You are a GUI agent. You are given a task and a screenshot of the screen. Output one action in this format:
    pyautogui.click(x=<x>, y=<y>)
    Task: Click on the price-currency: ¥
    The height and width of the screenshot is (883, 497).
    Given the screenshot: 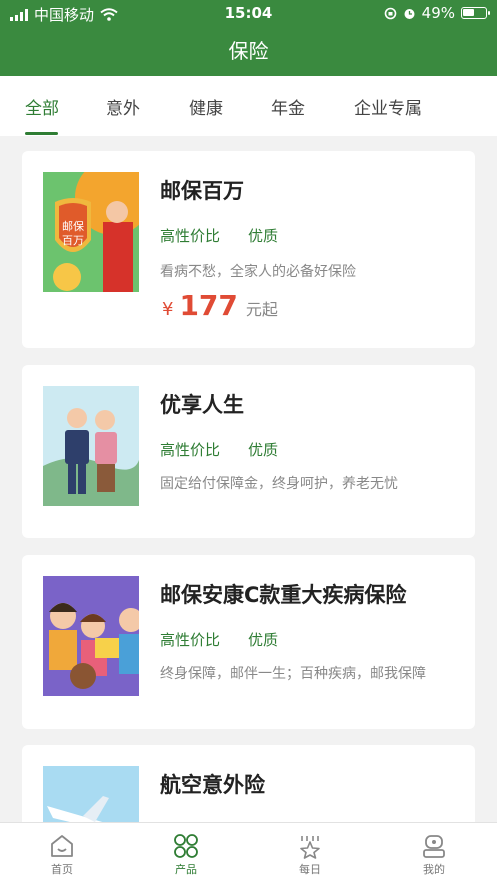 What is the action you would take?
    pyautogui.click(x=168, y=309)
    